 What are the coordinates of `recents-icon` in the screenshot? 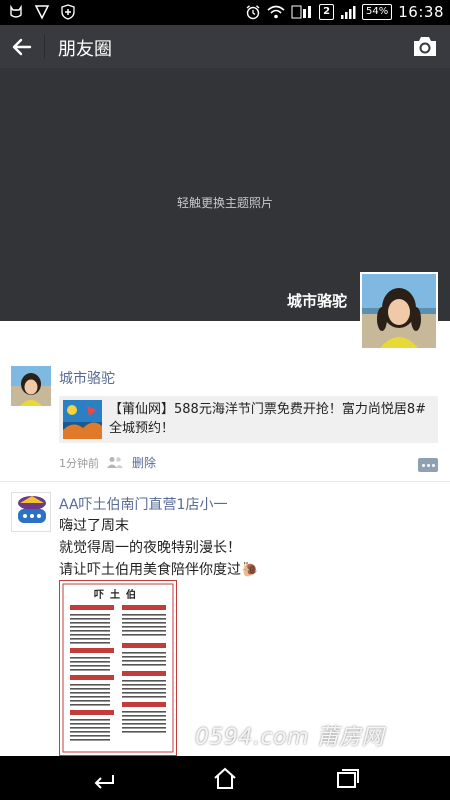 It's located at (348, 778).